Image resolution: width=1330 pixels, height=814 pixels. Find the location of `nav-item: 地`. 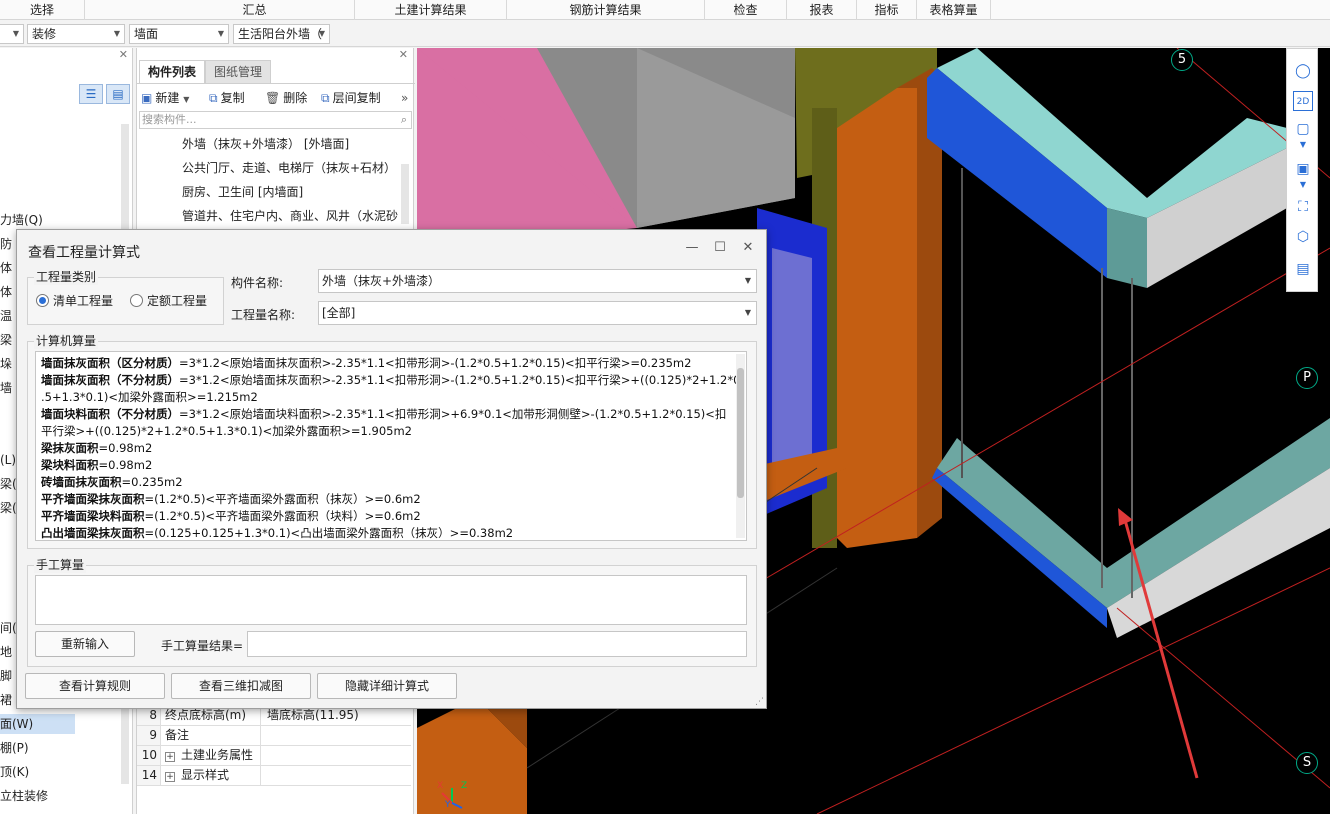

nav-item: 地 is located at coordinates (6, 652).